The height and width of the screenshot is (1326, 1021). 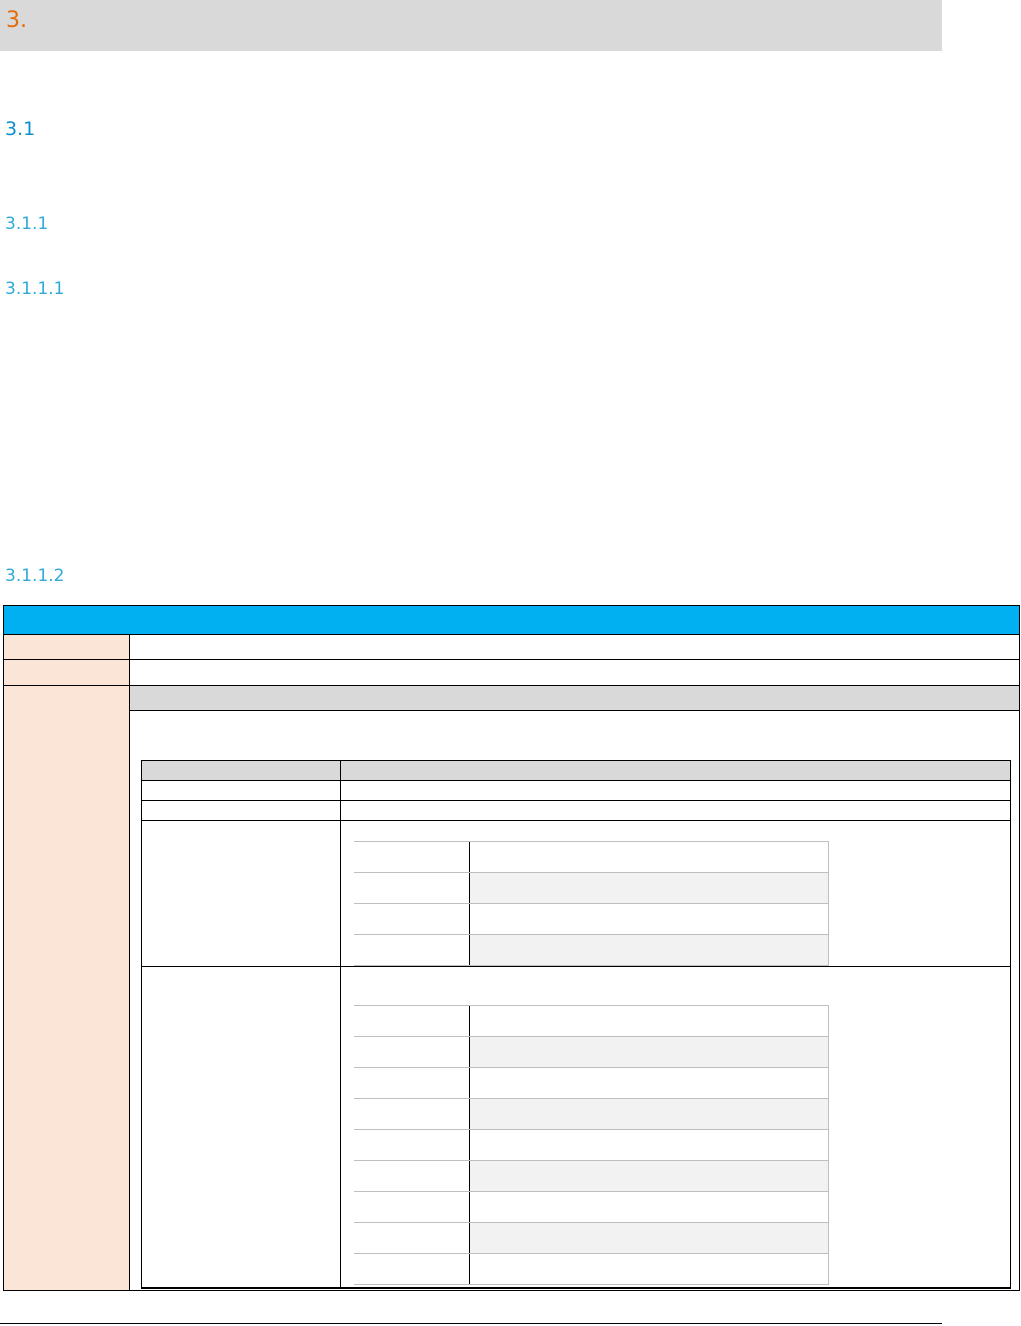 What do you see at coordinates (20, 129) in the screenshot?
I see `section-heading: 3.1` at bounding box center [20, 129].